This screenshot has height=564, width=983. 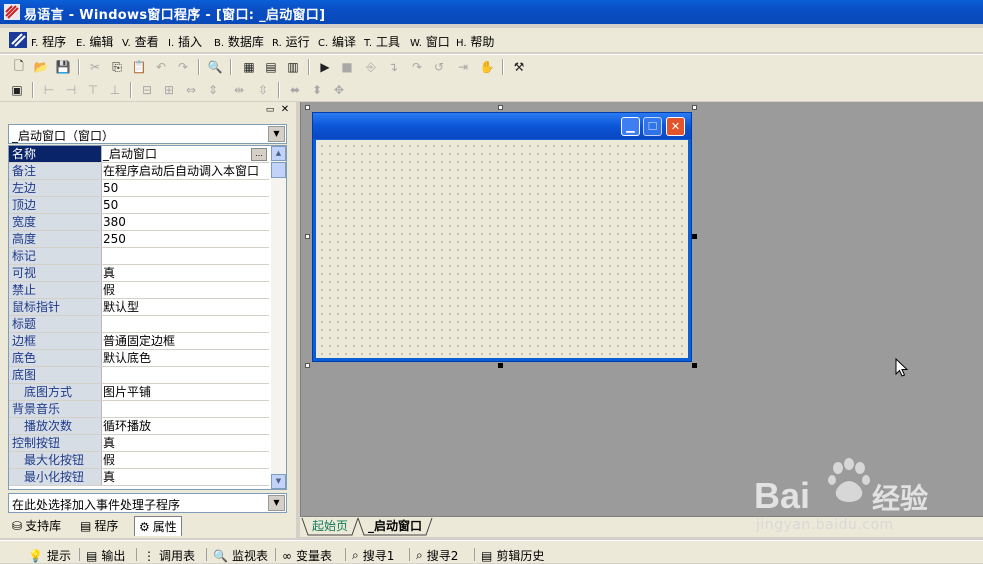 I want to click on same-width-icon: ⇔, so click(x=191, y=90).